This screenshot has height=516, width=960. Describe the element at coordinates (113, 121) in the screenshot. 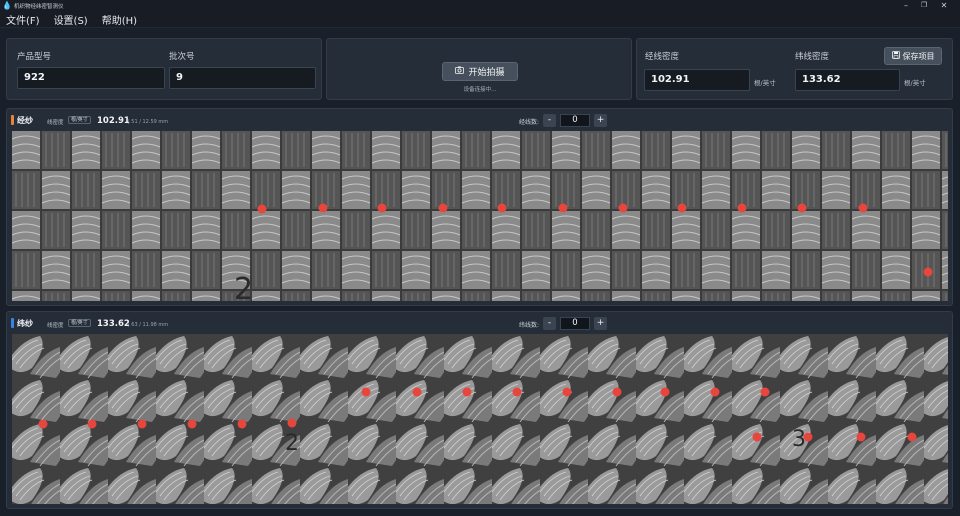

I see `warp-density-value: 102.91` at that location.